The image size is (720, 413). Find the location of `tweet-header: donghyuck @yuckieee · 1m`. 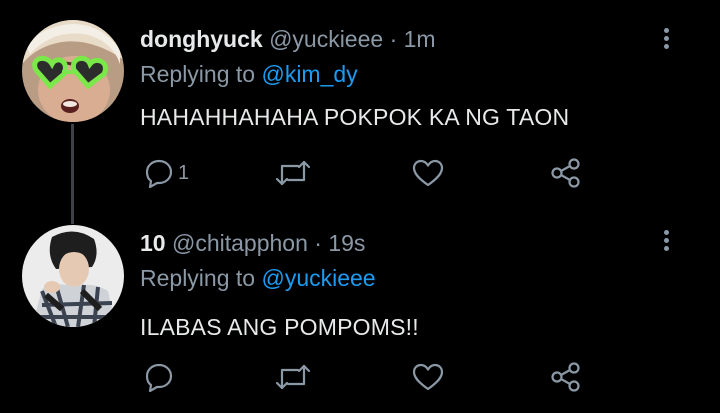

tweet-header: donghyuck @yuckieee · 1m is located at coordinates (288, 39).